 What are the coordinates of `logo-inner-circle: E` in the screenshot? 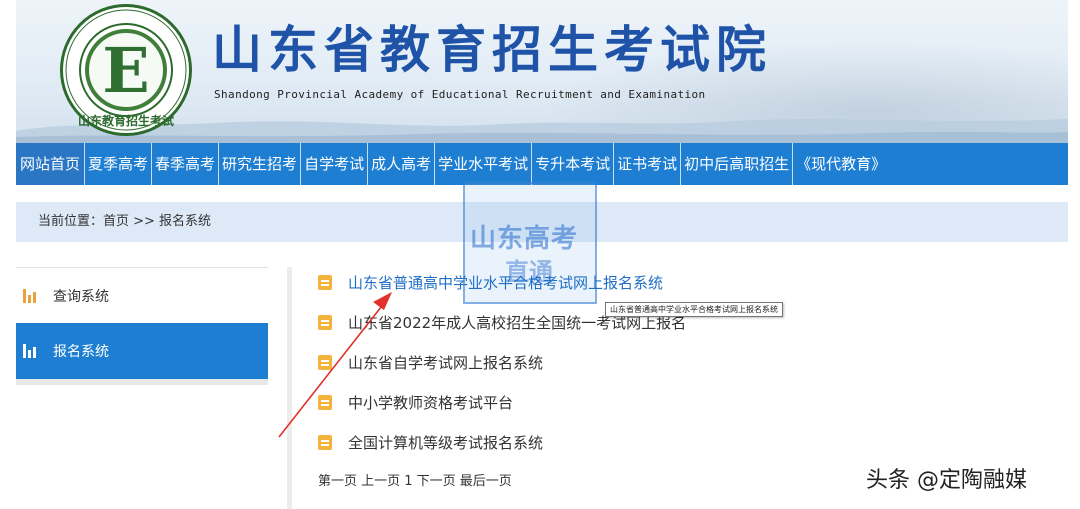 It's located at (126, 70).